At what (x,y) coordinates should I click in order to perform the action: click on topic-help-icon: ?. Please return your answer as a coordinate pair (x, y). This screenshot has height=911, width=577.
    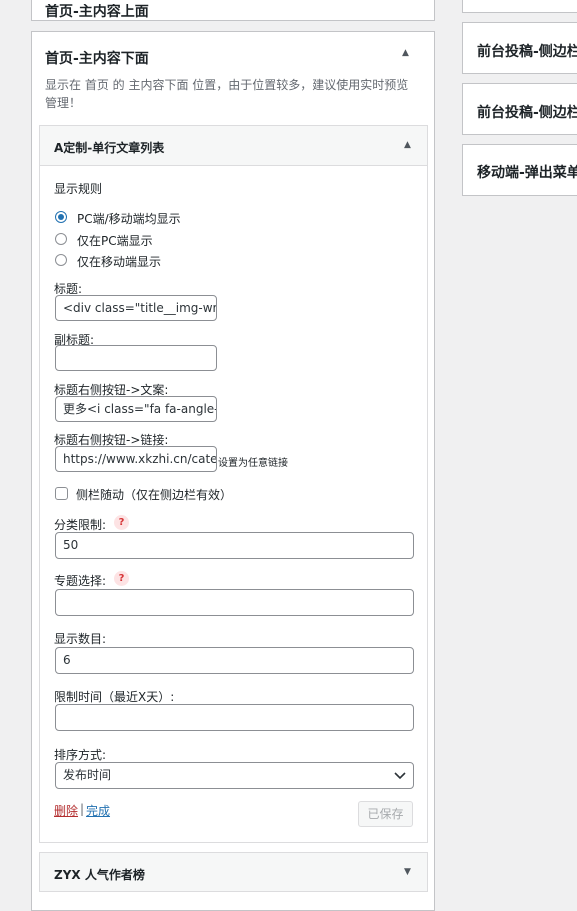
    Looking at the image, I should click on (121, 578).